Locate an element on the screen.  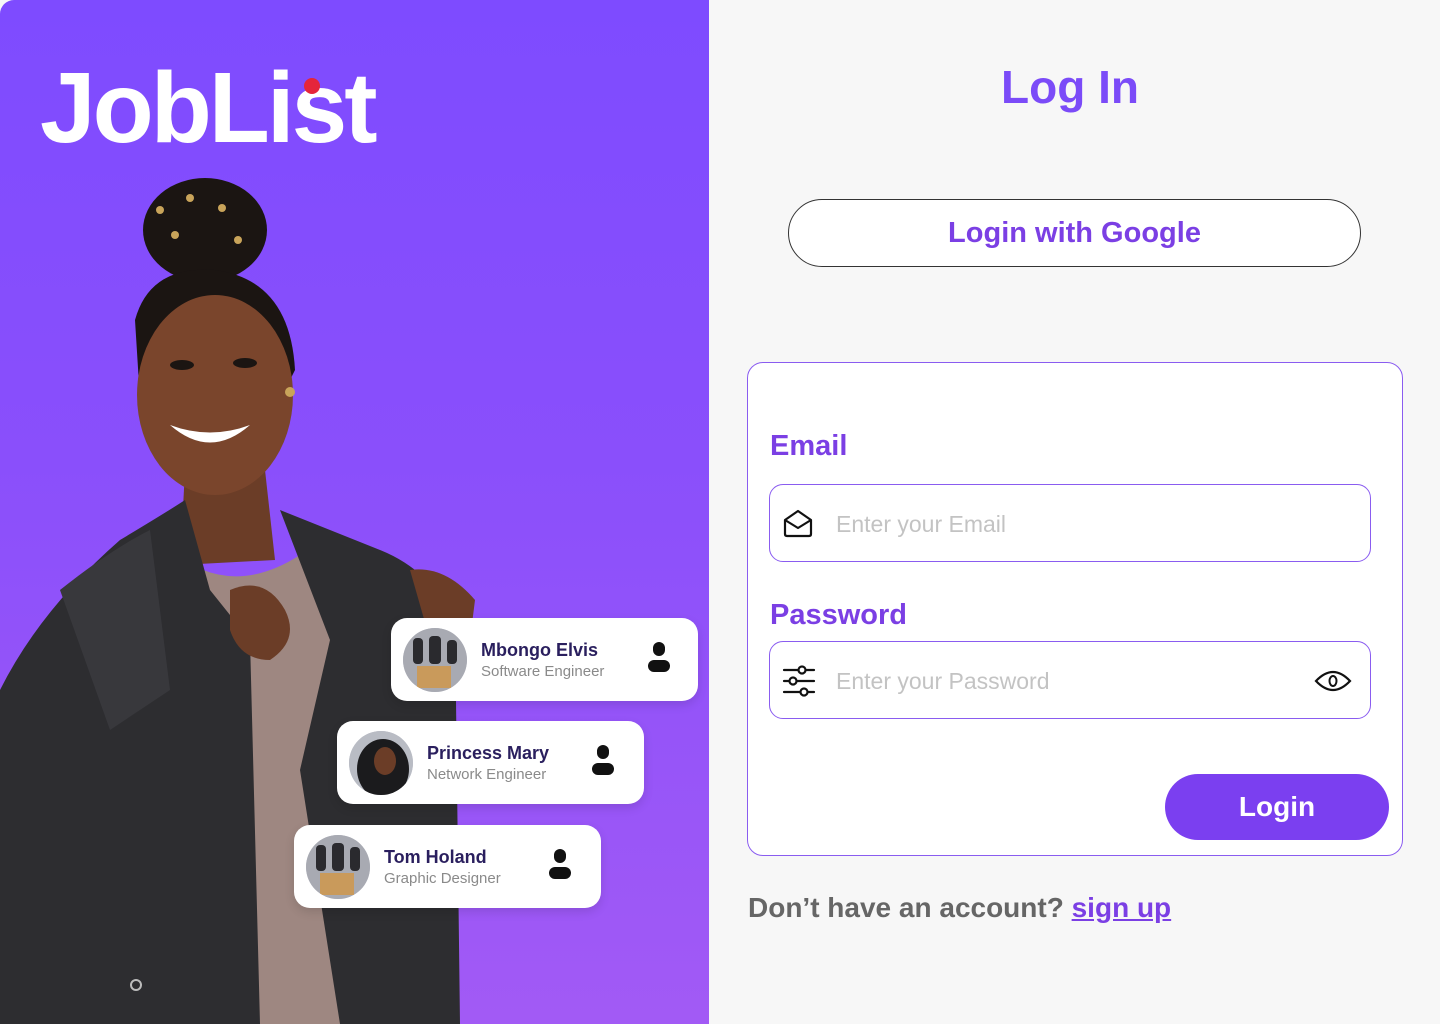
password-label: Password is located at coordinates (838, 615).